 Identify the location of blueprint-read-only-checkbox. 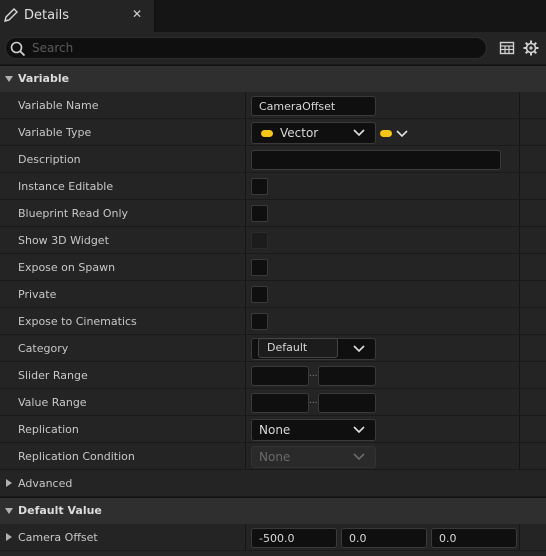
(259, 213).